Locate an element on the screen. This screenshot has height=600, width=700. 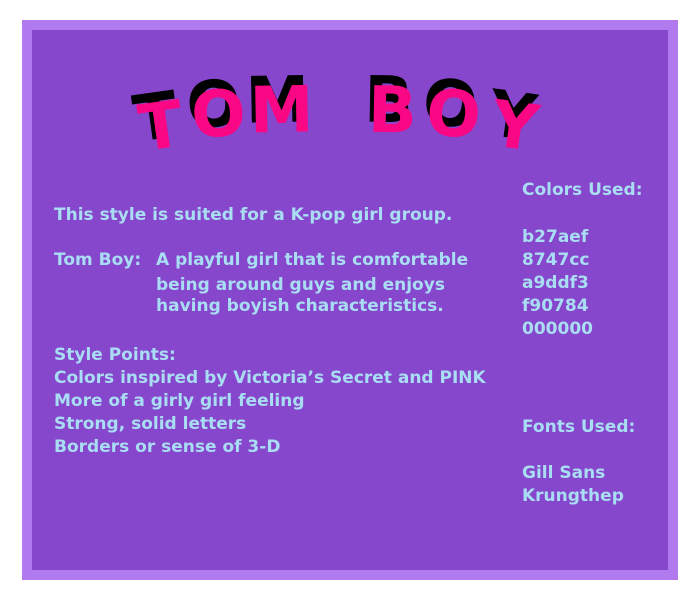
color-value: 000000 is located at coordinates (557, 329).